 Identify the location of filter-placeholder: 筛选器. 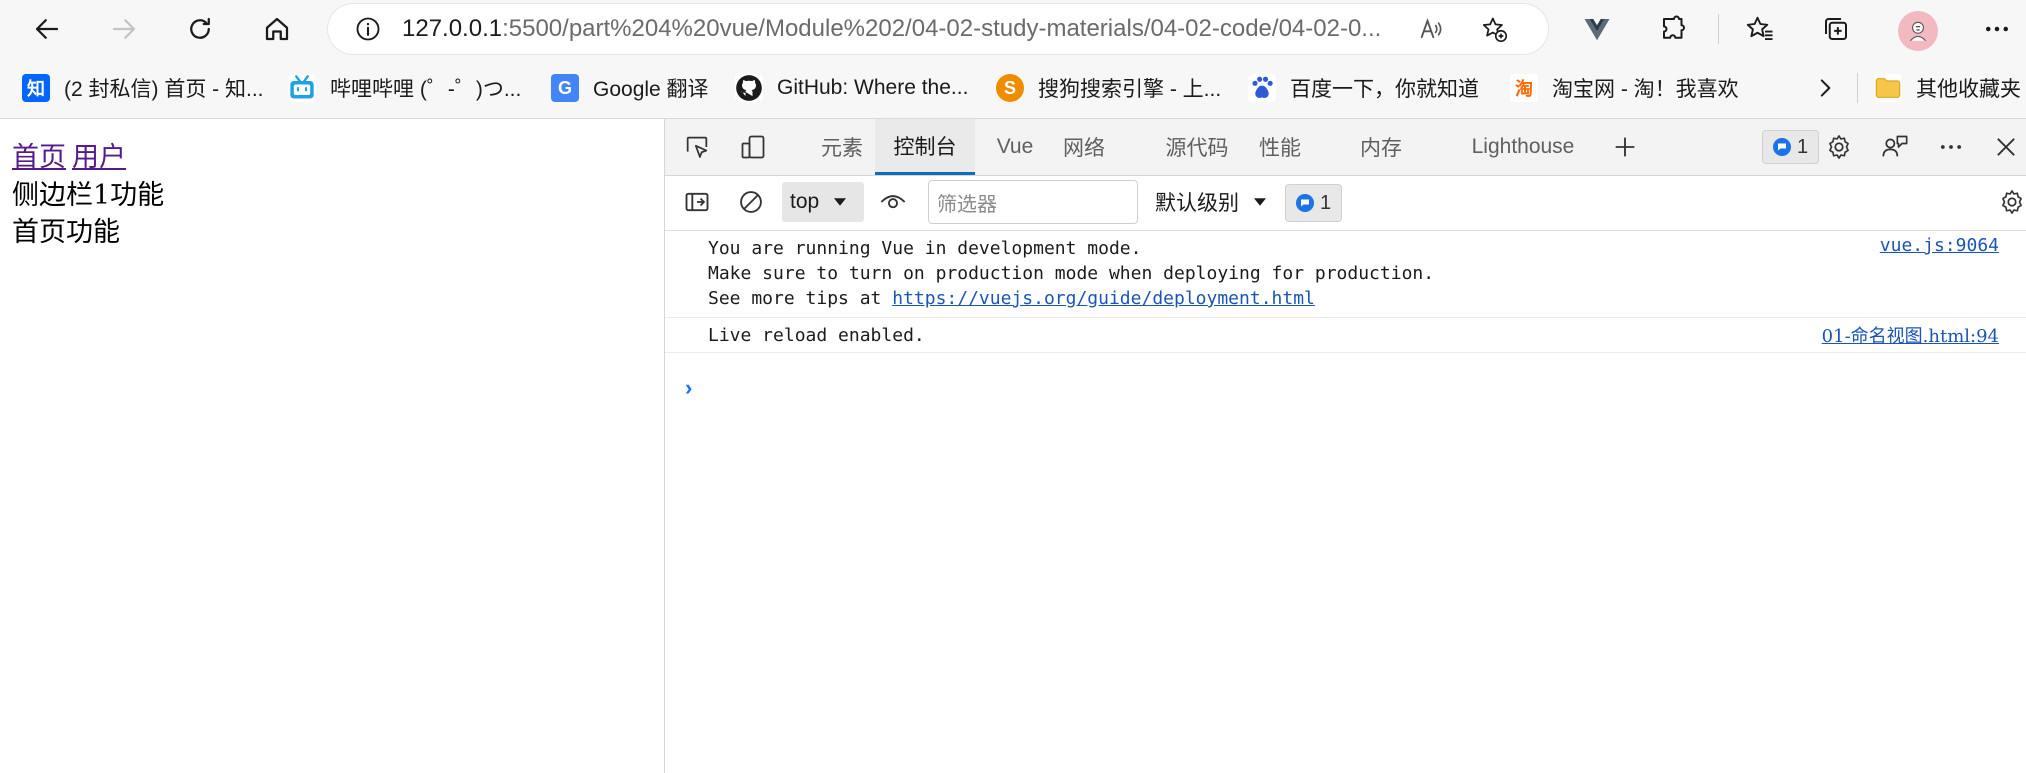
(967, 204).